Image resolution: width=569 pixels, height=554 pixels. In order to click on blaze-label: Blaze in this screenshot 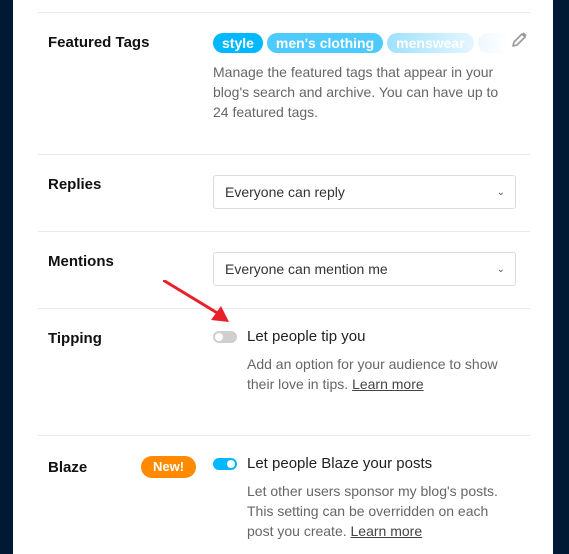, I will do `click(68, 467)`.